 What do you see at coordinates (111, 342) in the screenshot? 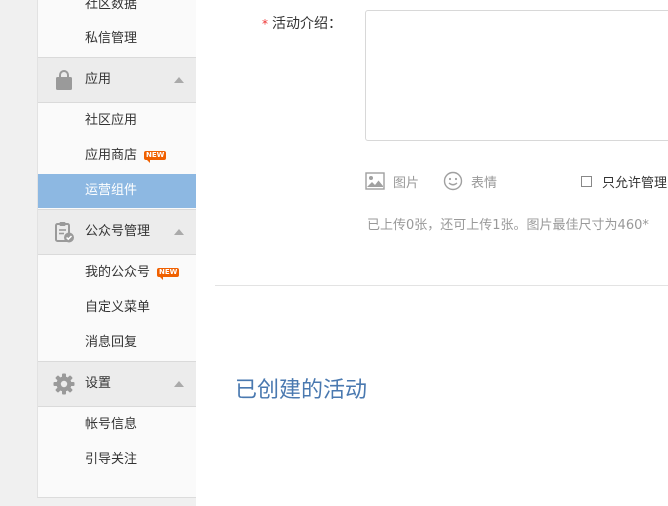
I see `sidebar-item-label: 消息回复` at bounding box center [111, 342].